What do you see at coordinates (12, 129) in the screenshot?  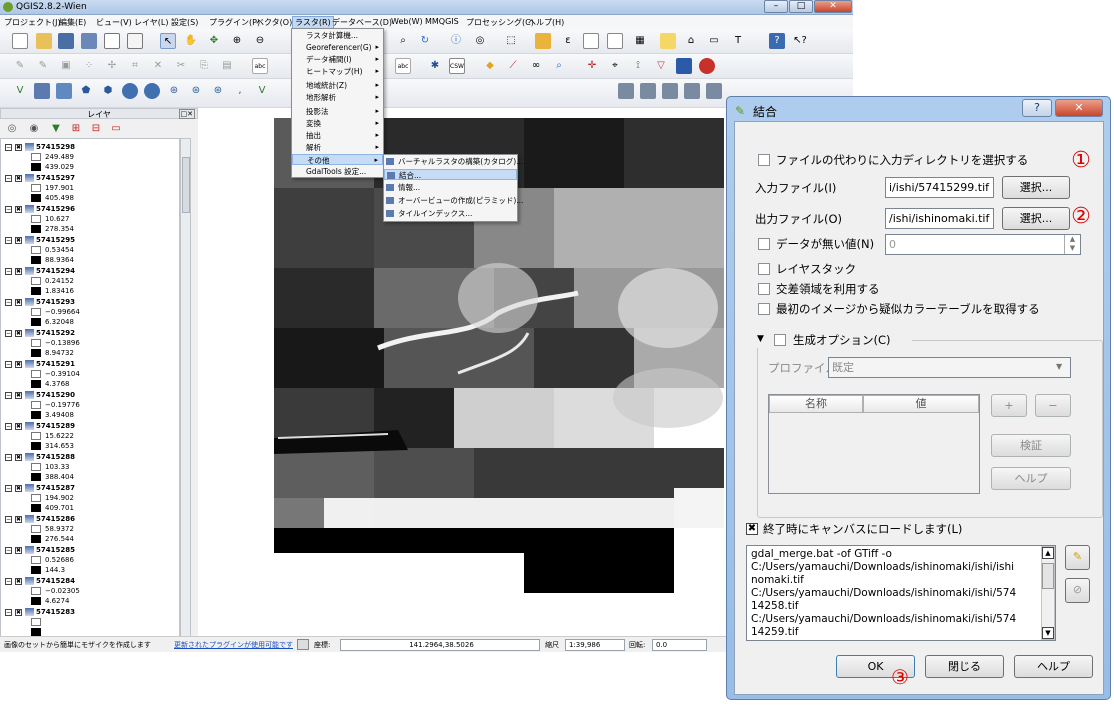 I see `open-layer-styling-icon: ◎` at bounding box center [12, 129].